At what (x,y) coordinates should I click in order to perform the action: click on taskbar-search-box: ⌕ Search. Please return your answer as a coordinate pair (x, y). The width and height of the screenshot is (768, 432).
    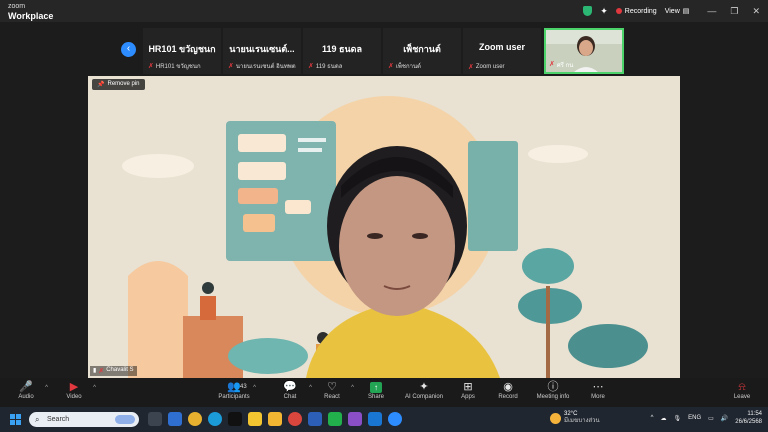
    Looking at the image, I should click on (84, 419).